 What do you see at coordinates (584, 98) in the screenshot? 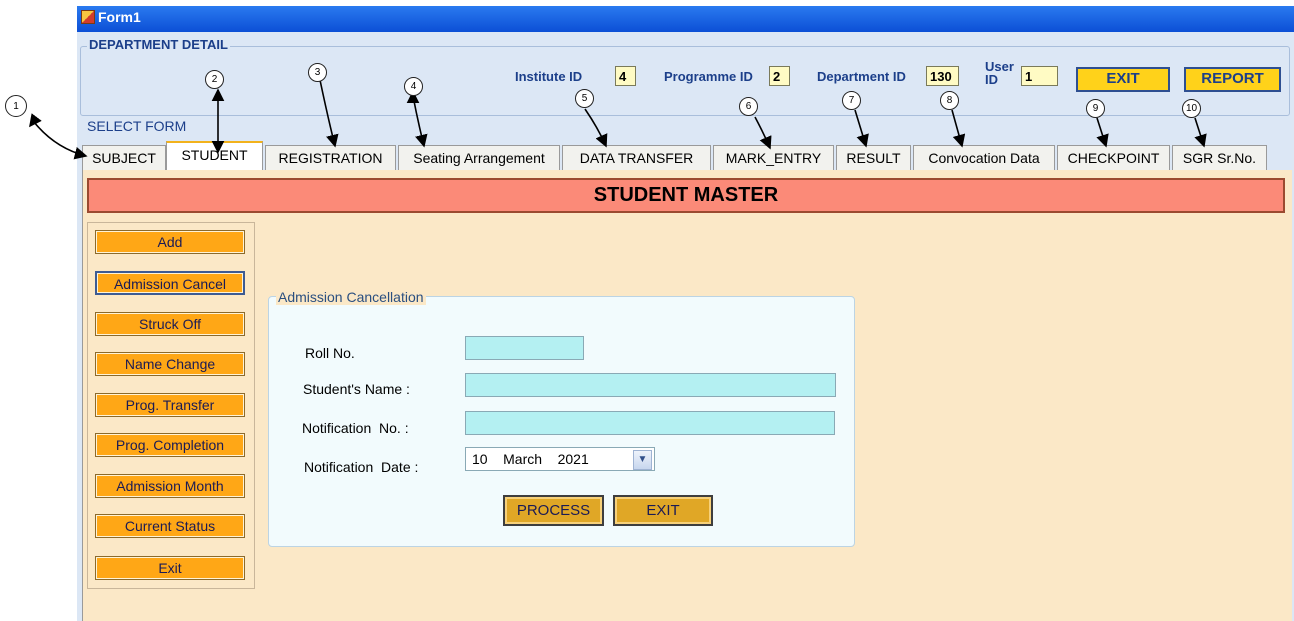
I see `callout-5: 5` at bounding box center [584, 98].